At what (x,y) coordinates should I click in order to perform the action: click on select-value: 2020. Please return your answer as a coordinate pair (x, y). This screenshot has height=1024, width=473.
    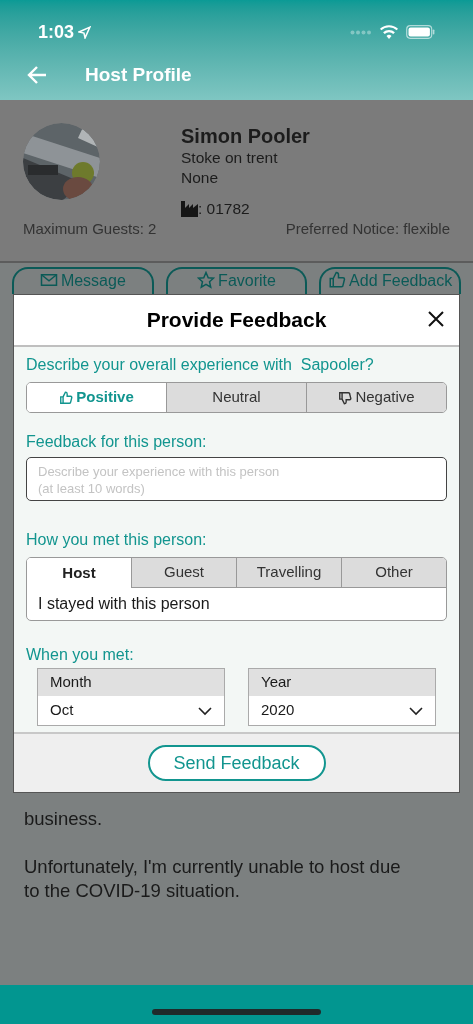
    Looking at the image, I should click on (278, 710).